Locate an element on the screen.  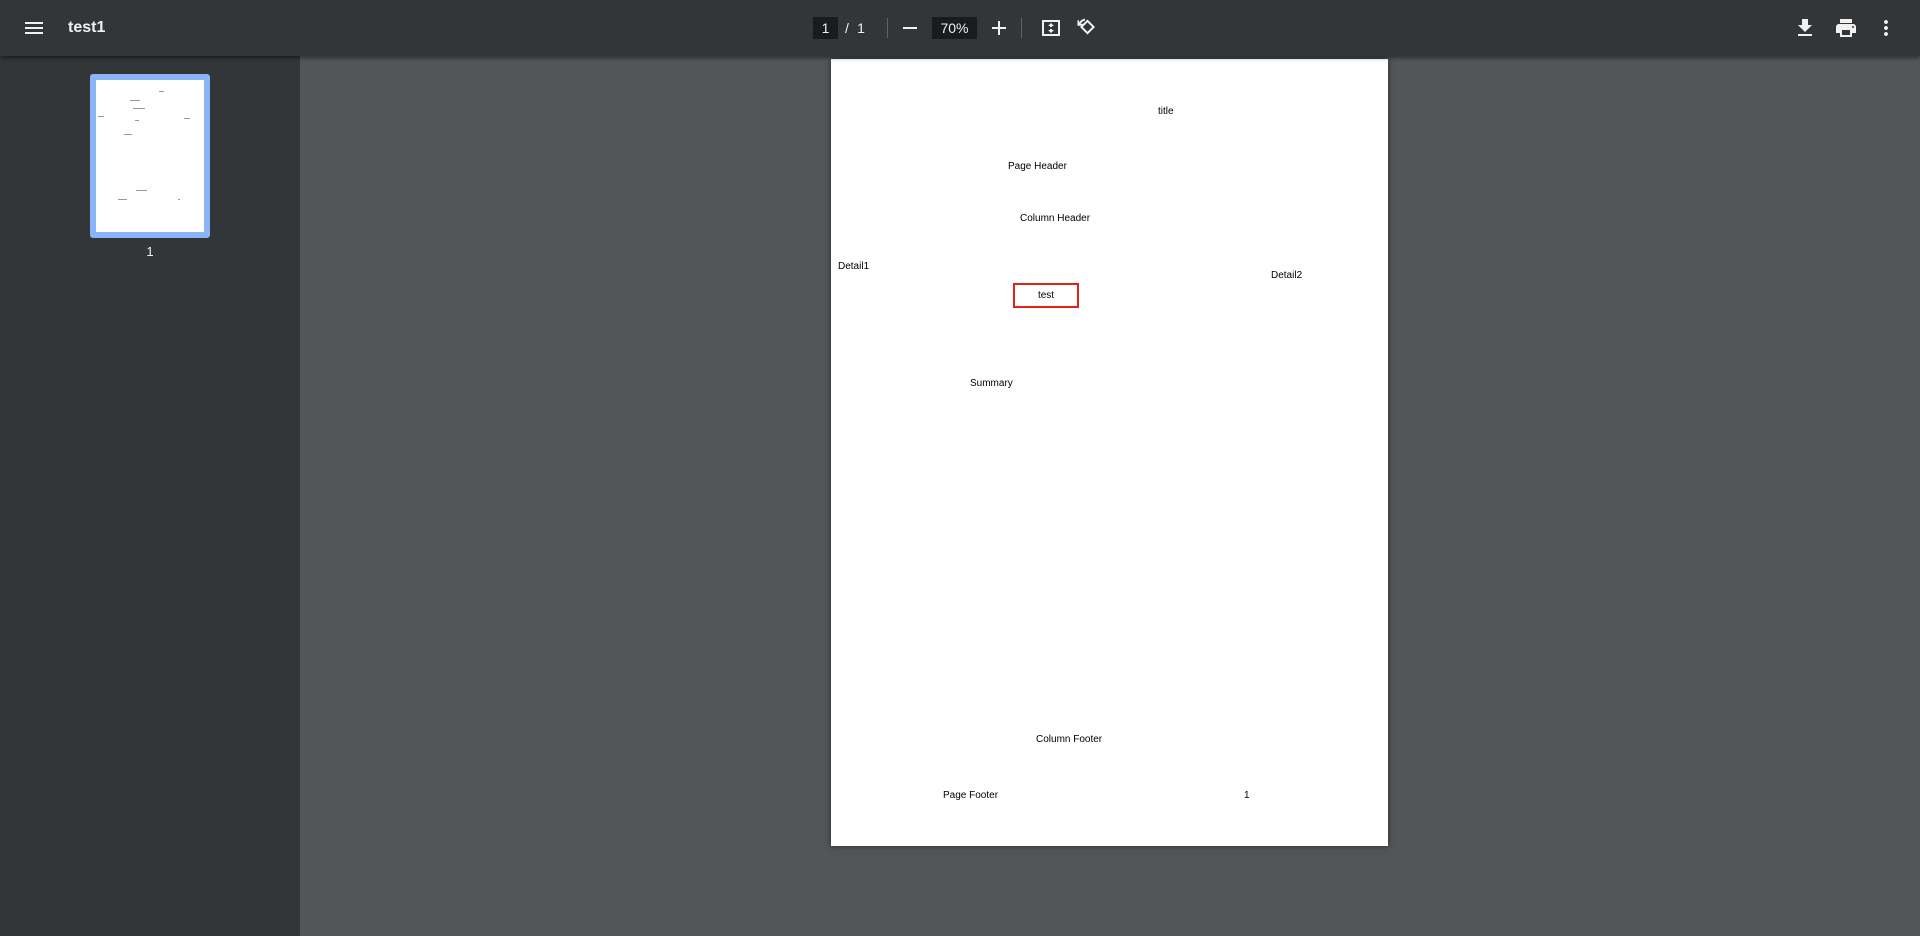
fit-to-page-button is located at coordinates (1051, 28).